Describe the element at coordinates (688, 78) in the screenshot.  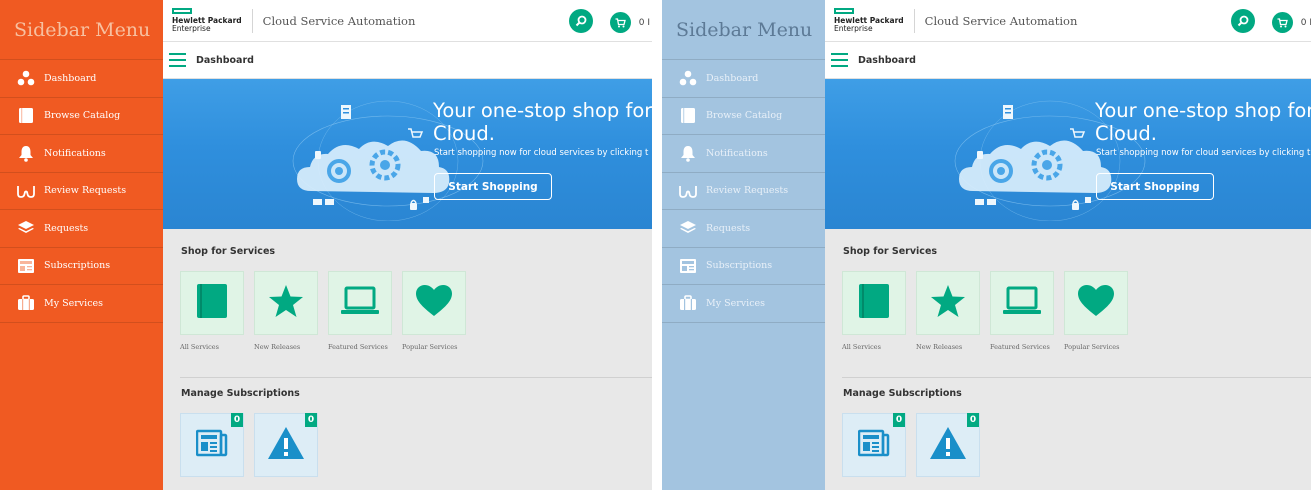
I see `dashboard-dots-icon` at that location.